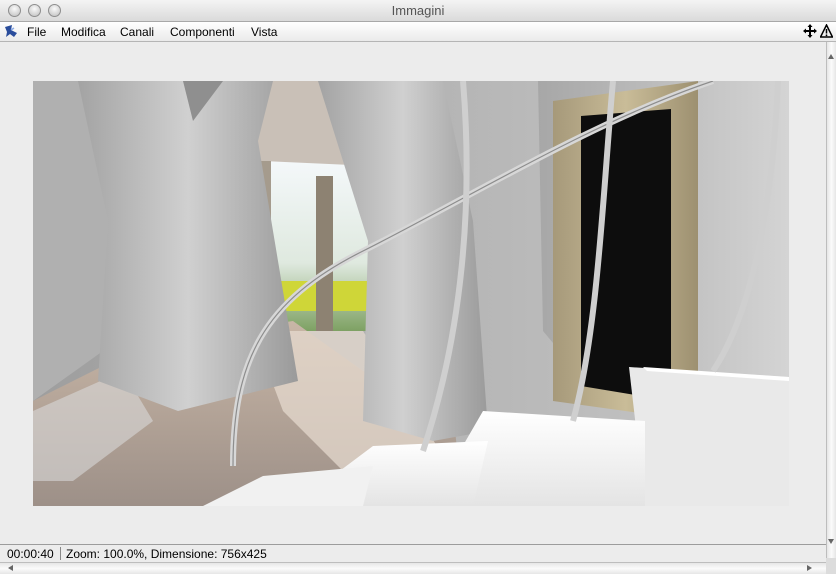 This screenshot has width=836, height=574. I want to click on scroll-right-arrow-icon, so click(809, 568).